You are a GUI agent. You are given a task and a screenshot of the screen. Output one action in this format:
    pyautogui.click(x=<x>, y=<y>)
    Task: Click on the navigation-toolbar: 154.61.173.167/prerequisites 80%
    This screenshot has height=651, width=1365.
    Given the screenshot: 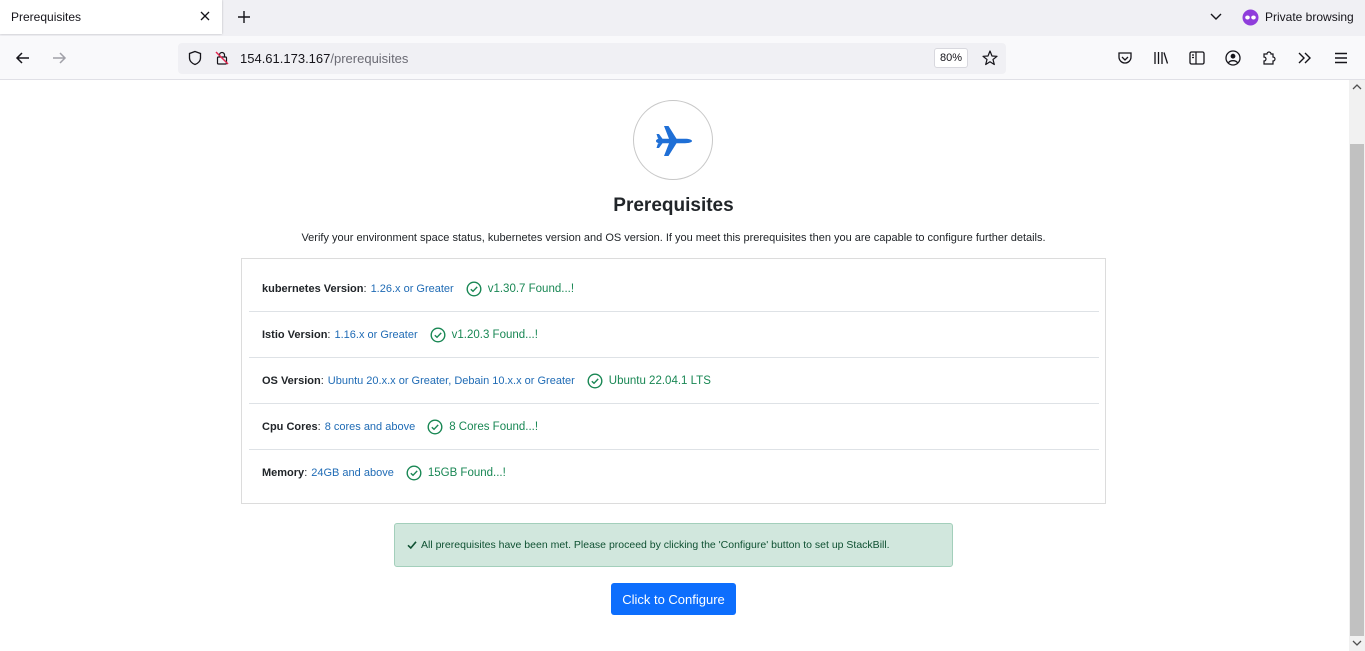 What is the action you would take?
    pyautogui.click(x=682, y=58)
    